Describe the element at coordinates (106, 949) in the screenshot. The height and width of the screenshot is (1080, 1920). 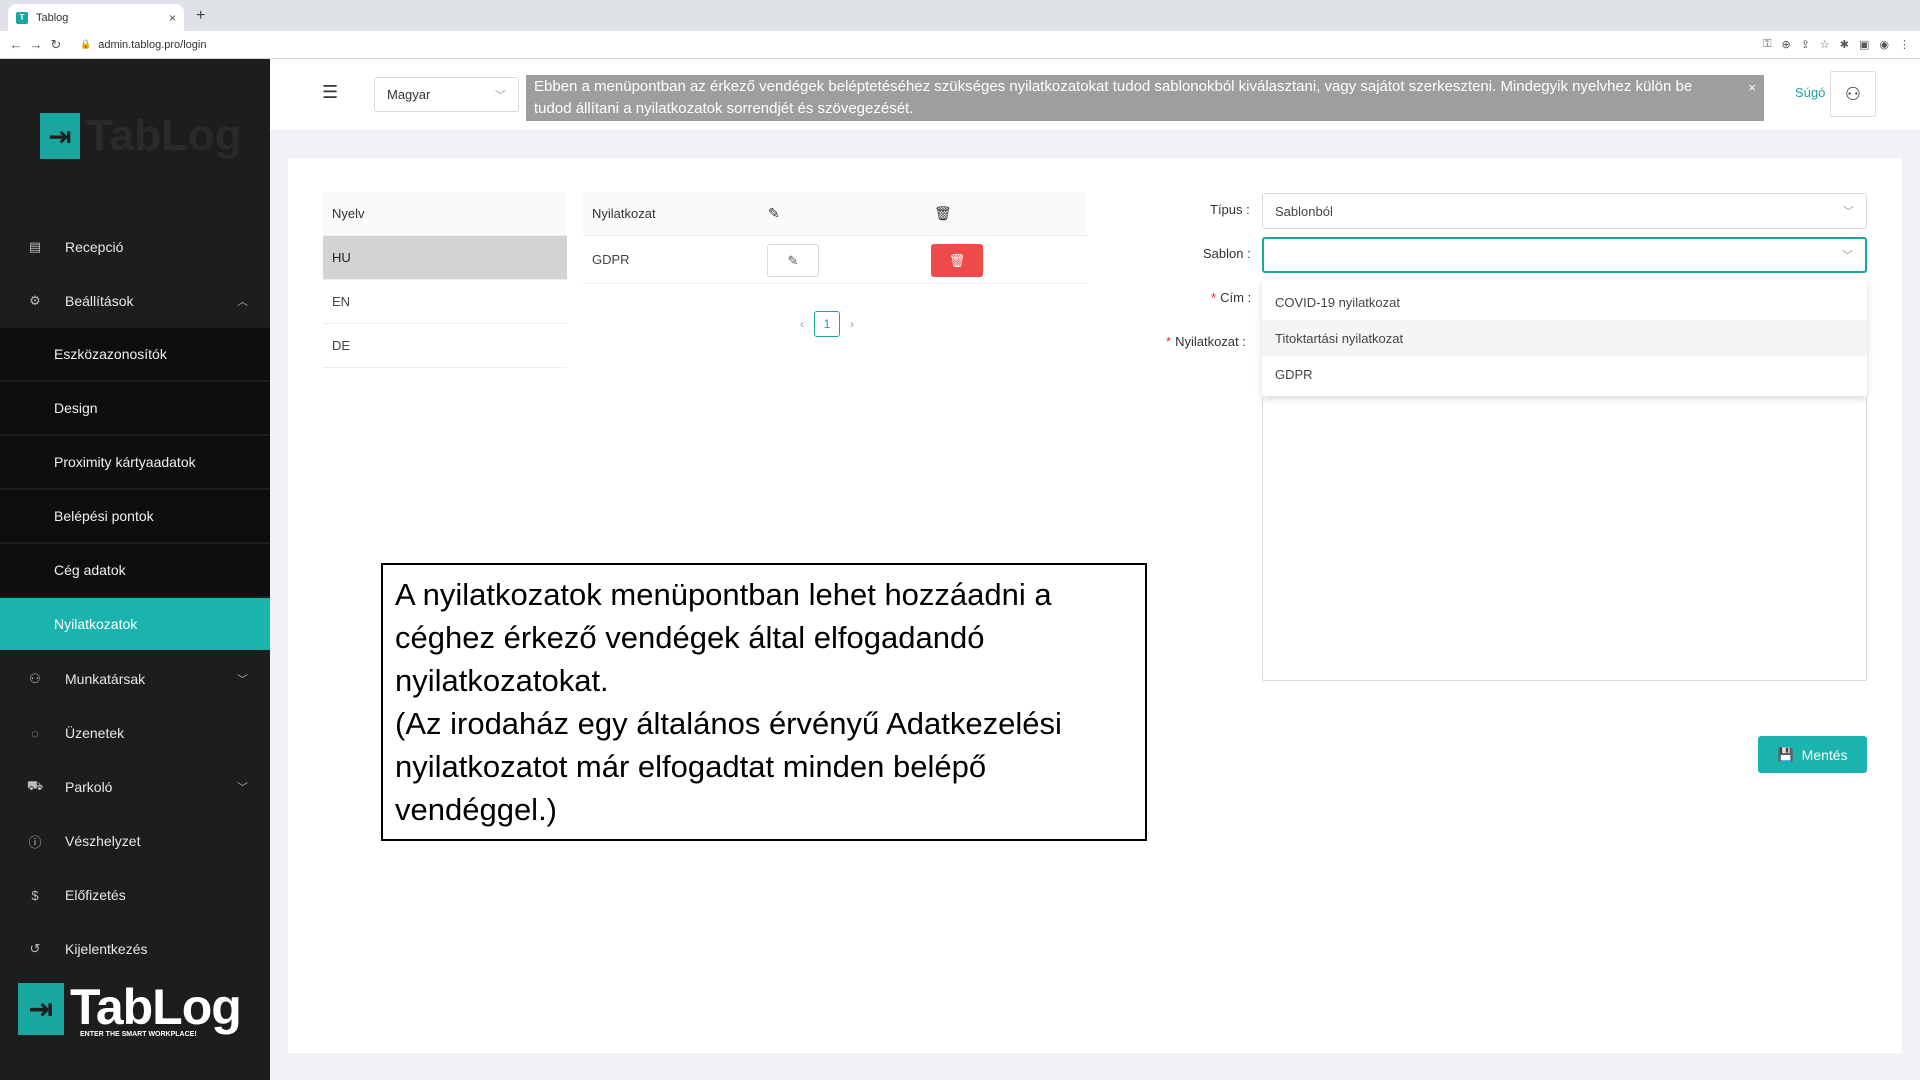
I see `sidebar-item-label: Kijelentkezés` at that location.